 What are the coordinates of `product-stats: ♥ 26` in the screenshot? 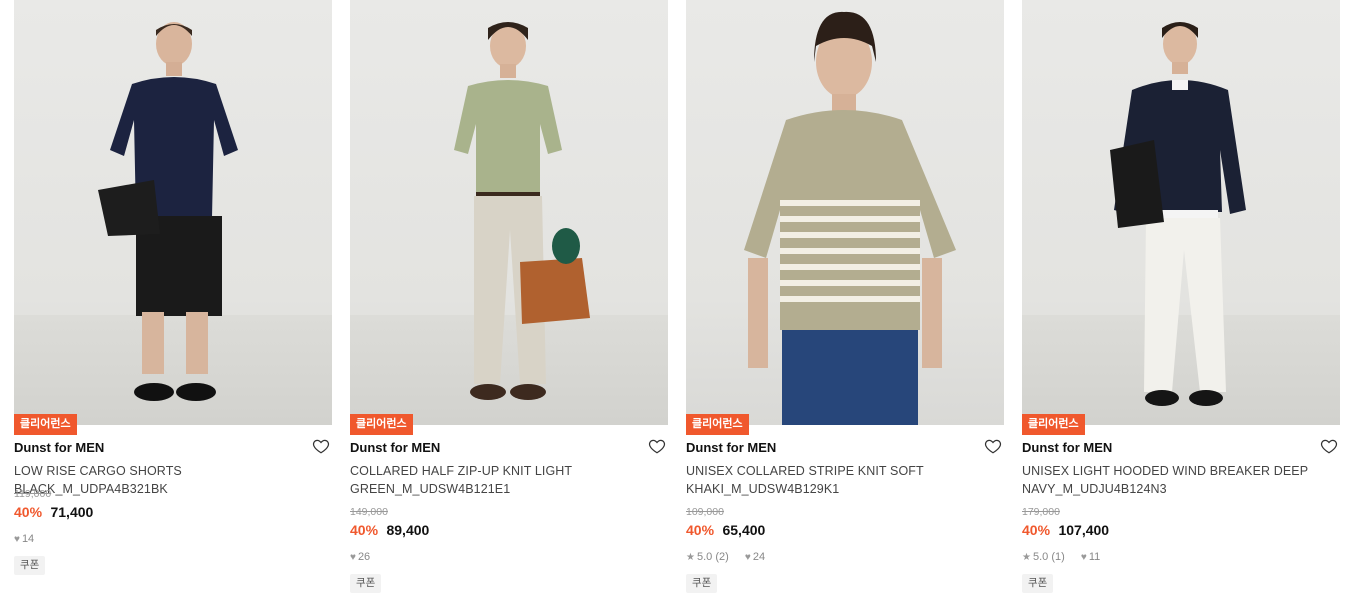 It's located at (360, 557).